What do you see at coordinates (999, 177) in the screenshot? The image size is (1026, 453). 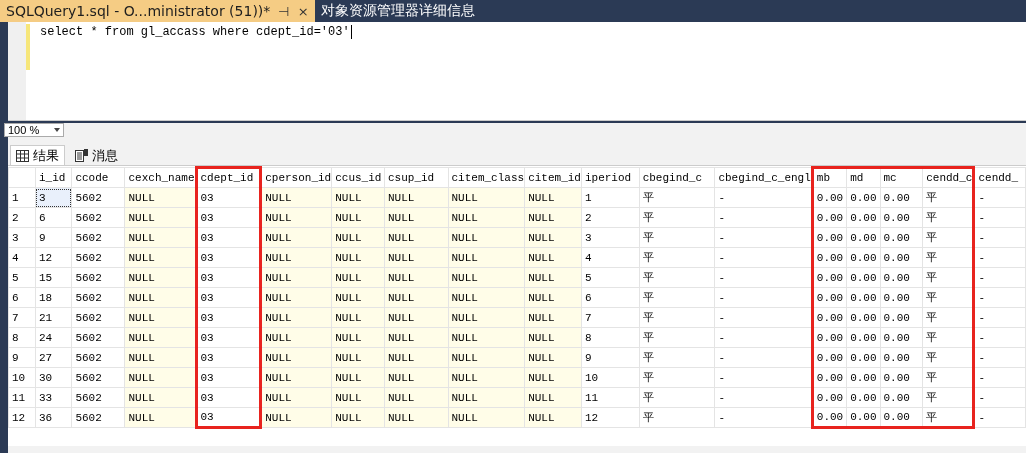 I see `column-header: cendd_` at bounding box center [999, 177].